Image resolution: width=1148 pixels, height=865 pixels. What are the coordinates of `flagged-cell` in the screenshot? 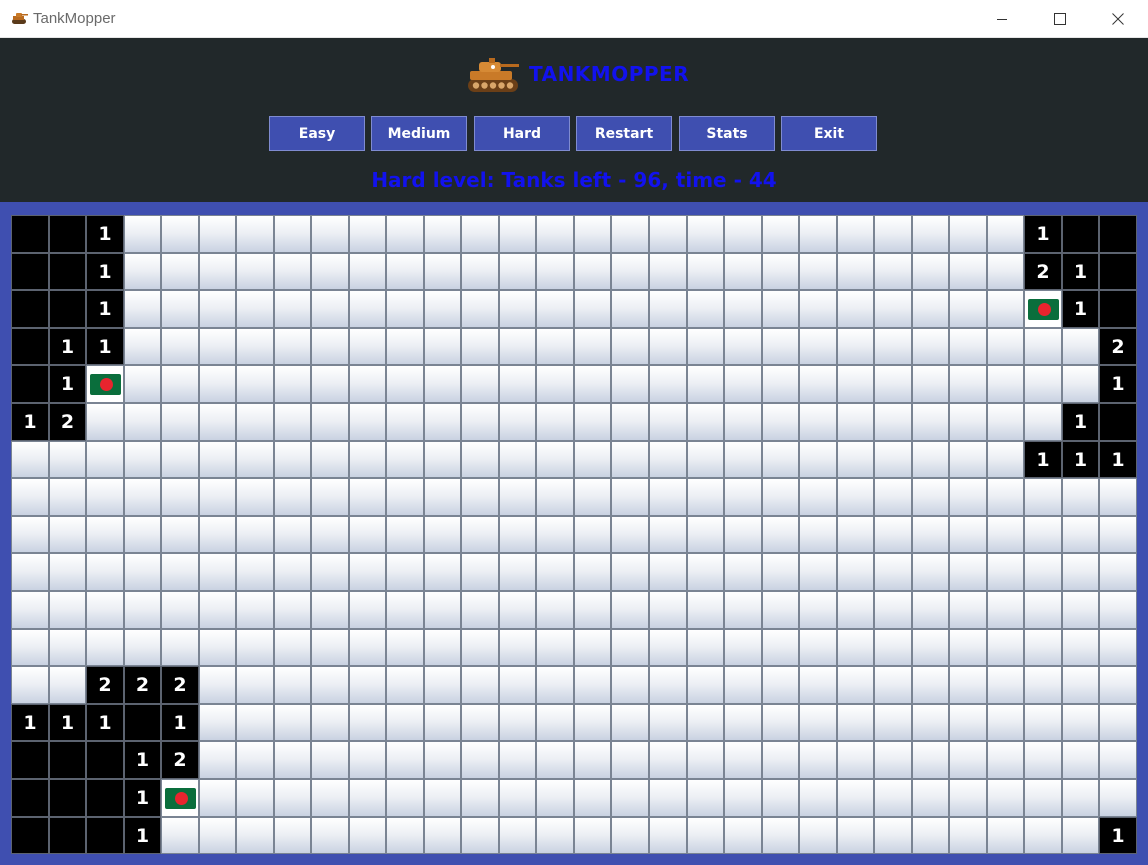 It's located at (180, 798).